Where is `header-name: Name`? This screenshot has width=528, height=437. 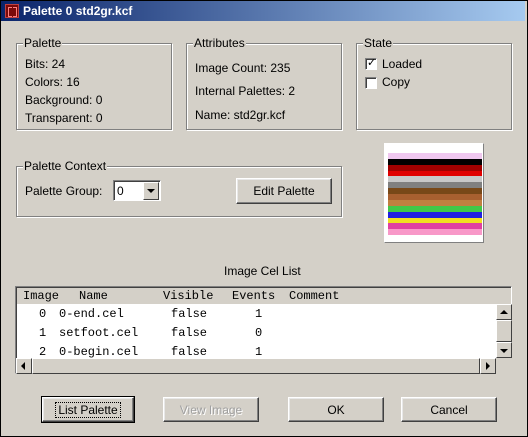 header-name: Name is located at coordinates (93, 296).